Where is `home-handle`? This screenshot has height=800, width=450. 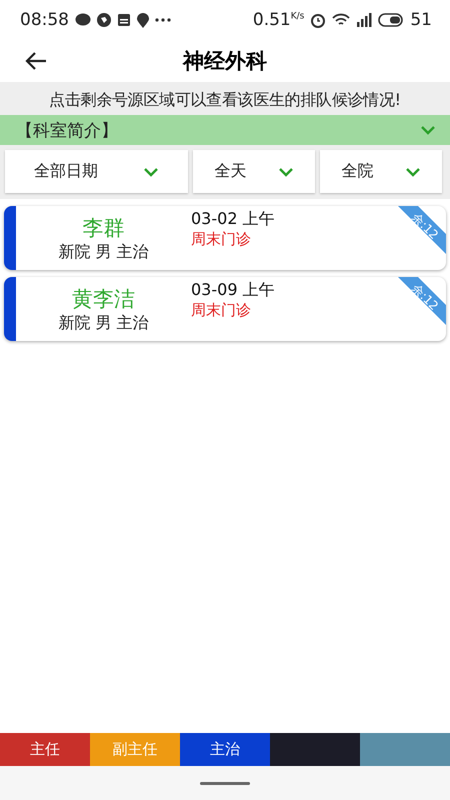
home-handle is located at coordinates (225, 783).